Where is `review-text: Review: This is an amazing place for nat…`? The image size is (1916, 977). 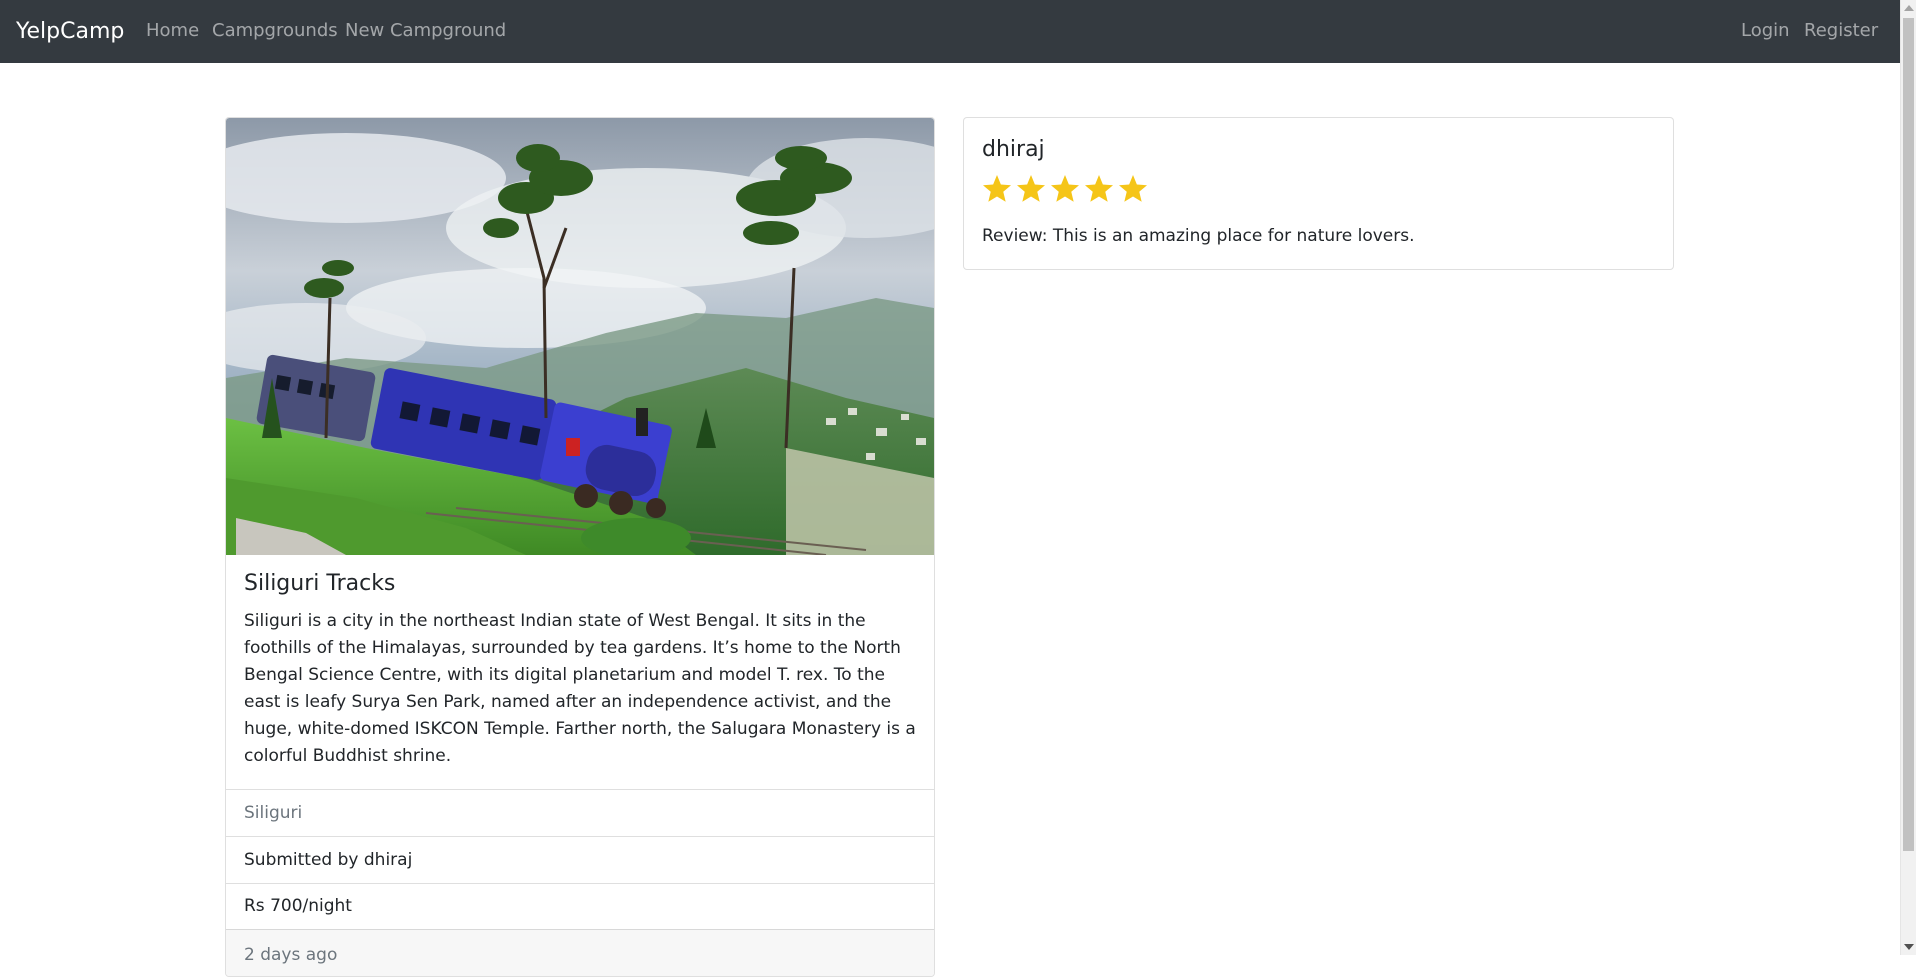 review-text: Review: This is an amazing place for nat… is located at coordinates (1198, 236).